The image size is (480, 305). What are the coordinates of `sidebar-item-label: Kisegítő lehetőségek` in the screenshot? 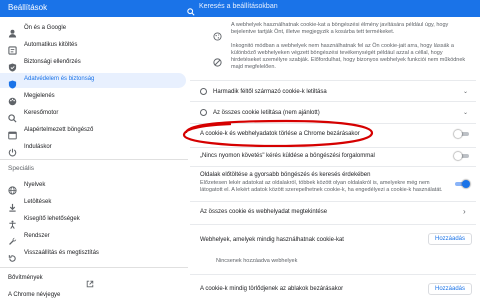 It's located at (52, 219).